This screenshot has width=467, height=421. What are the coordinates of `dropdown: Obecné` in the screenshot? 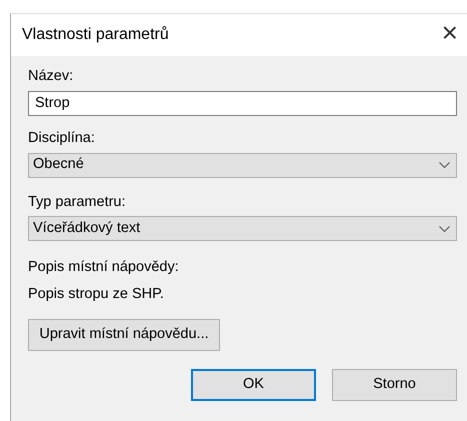 It's located at (242, 165).